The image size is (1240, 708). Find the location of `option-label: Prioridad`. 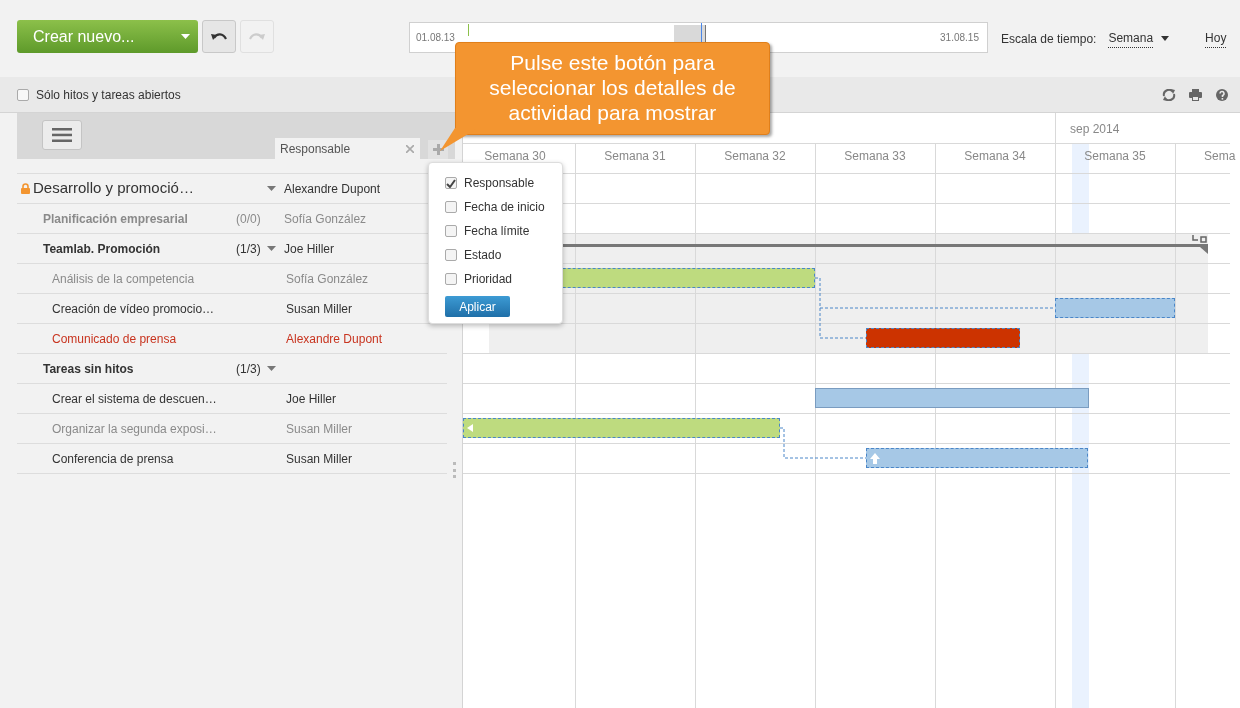

option-label: Prioridad is located at coordinates (488, 279).